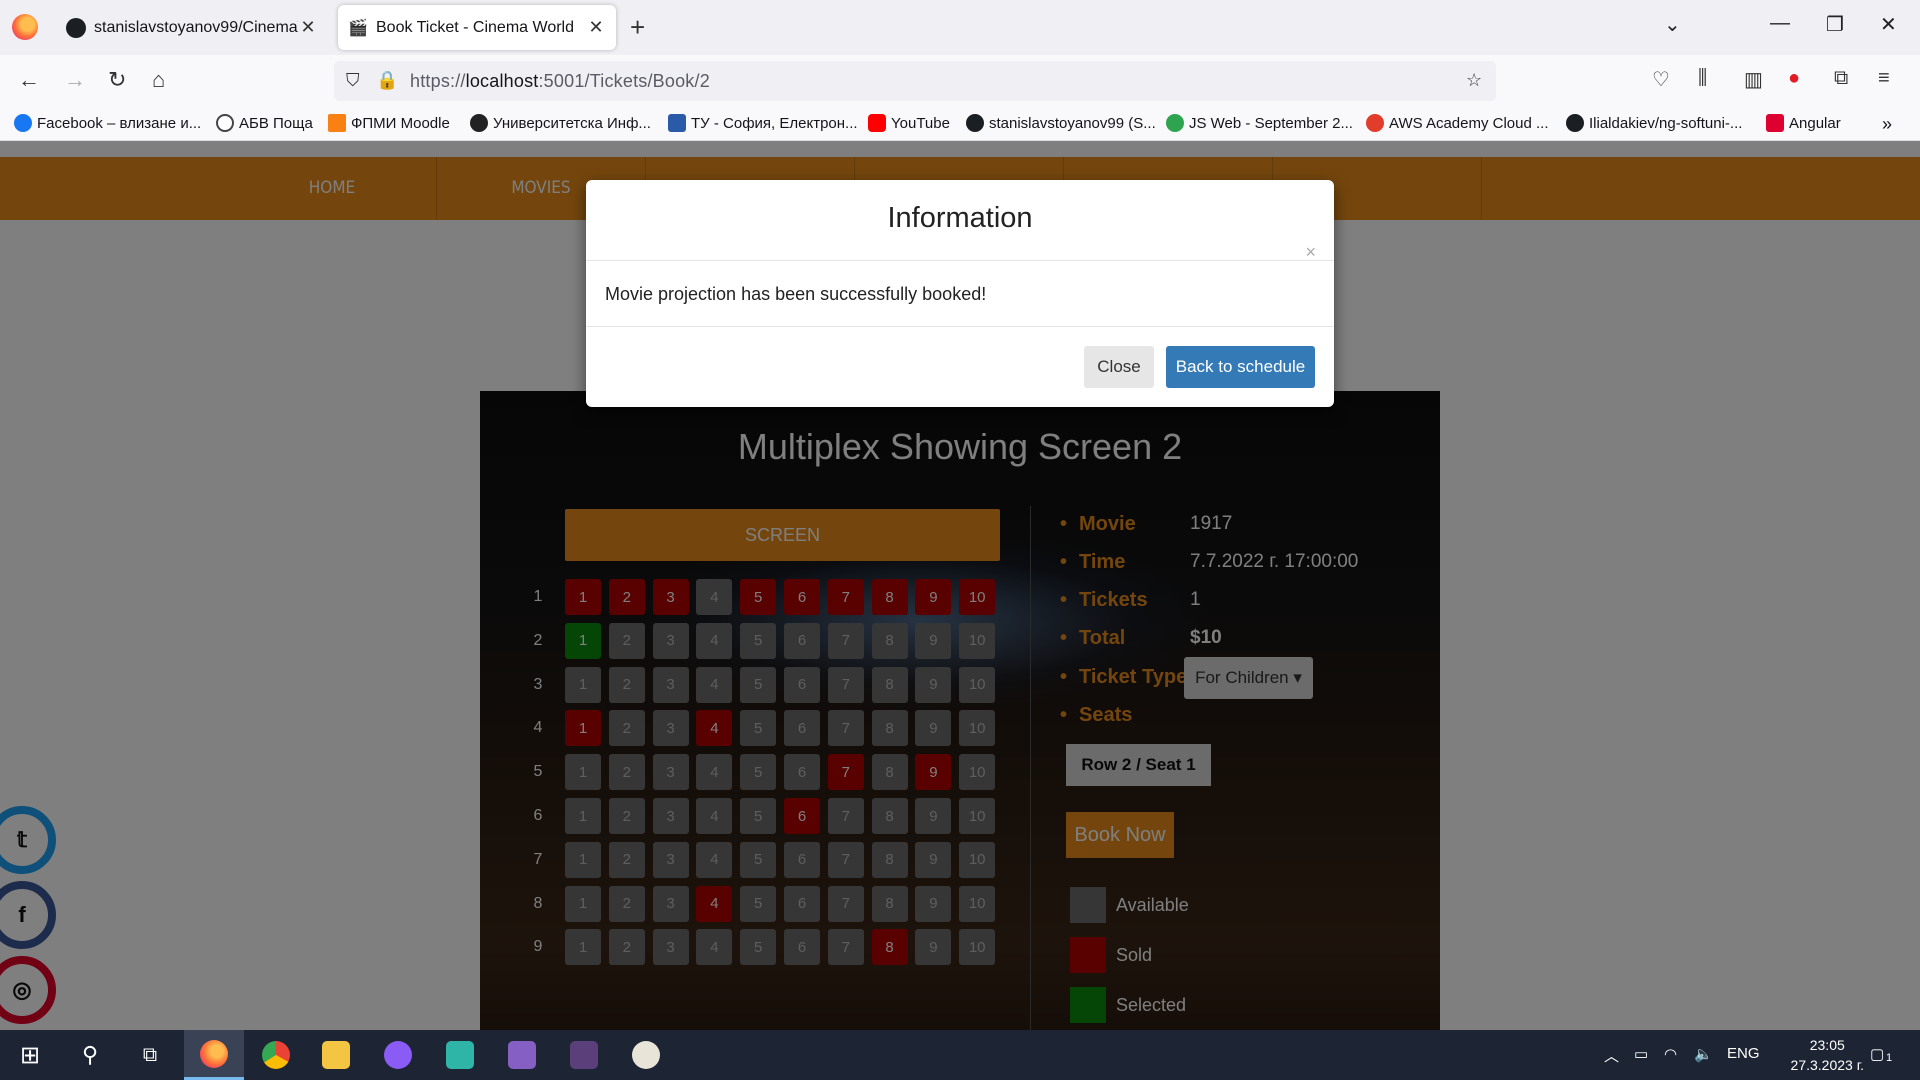 The image size is (1920, 1080). Describe the element at coordinates (1240, 367) in the screenshot. I see `back-to-schedule-button: Back to schedule` at that location.